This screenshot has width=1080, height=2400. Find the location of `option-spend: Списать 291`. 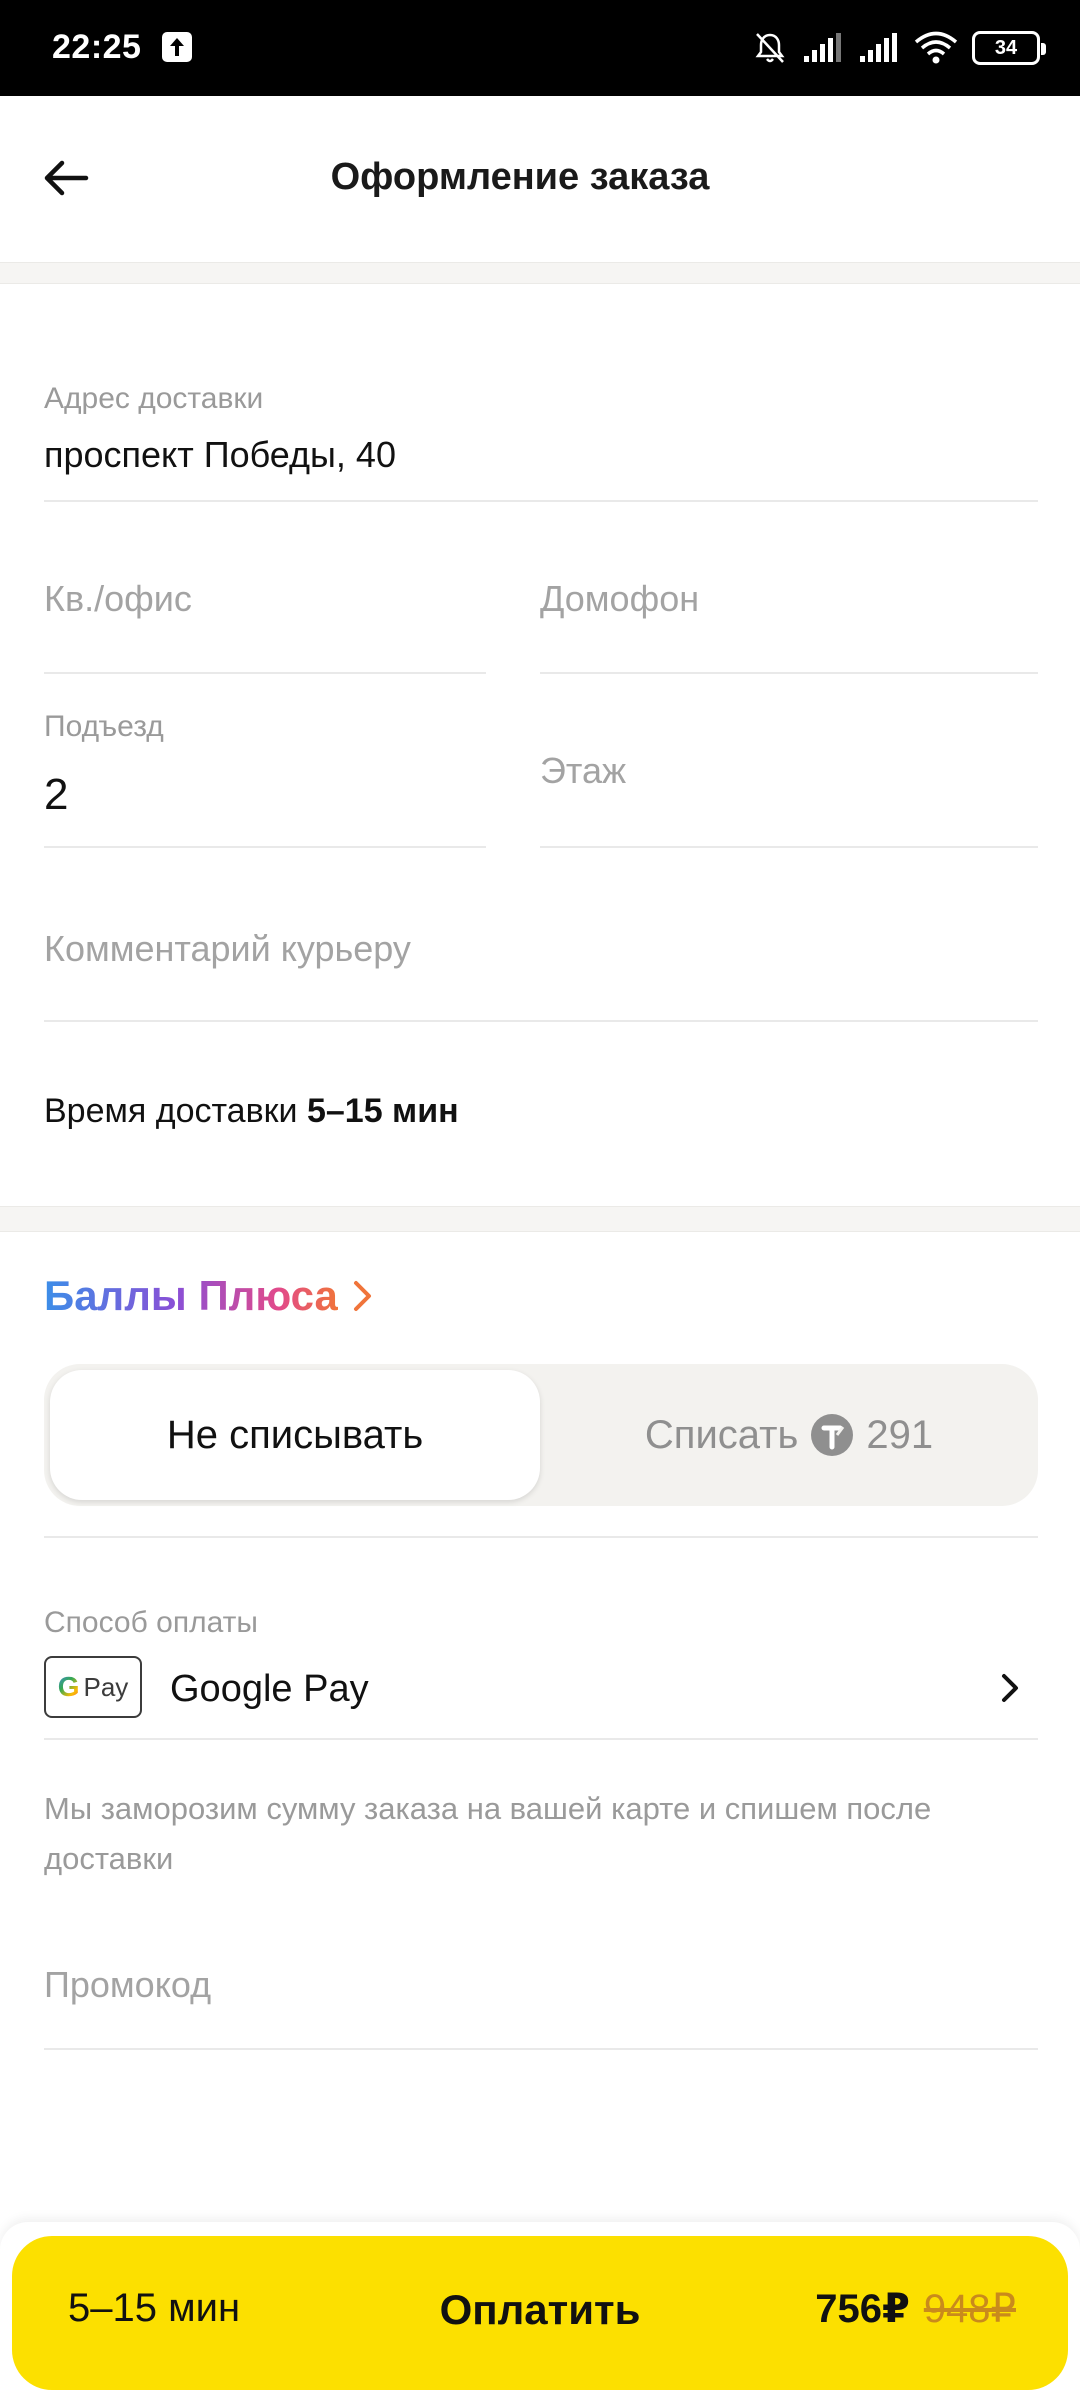

option-spend: Списать 291 is located at coordinates (789, 1435).